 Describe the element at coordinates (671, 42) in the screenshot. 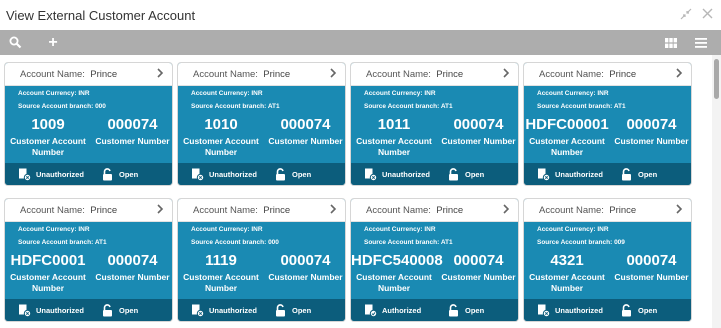

I see `grid-view-icon` at that location.